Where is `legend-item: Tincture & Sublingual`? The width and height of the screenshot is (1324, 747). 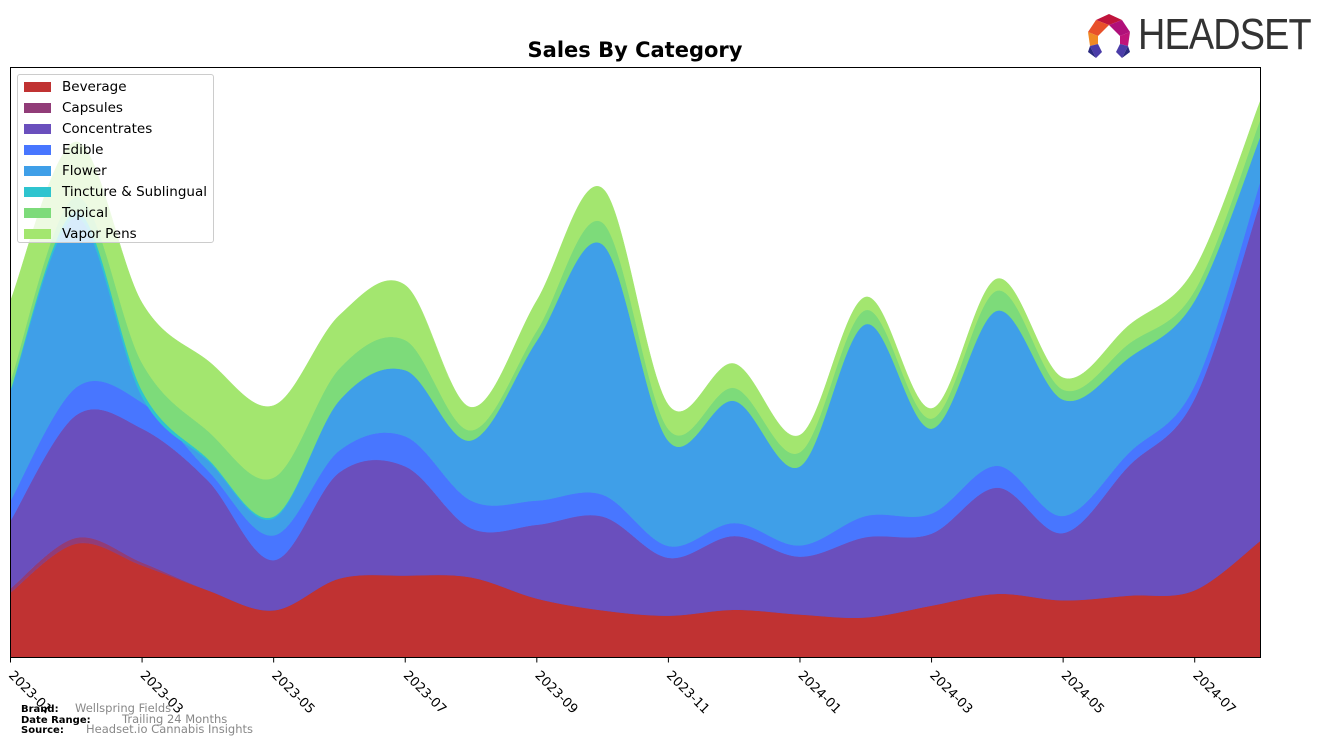 legend-item: Tincture & Sublingual is located at coordinates (115, 191).